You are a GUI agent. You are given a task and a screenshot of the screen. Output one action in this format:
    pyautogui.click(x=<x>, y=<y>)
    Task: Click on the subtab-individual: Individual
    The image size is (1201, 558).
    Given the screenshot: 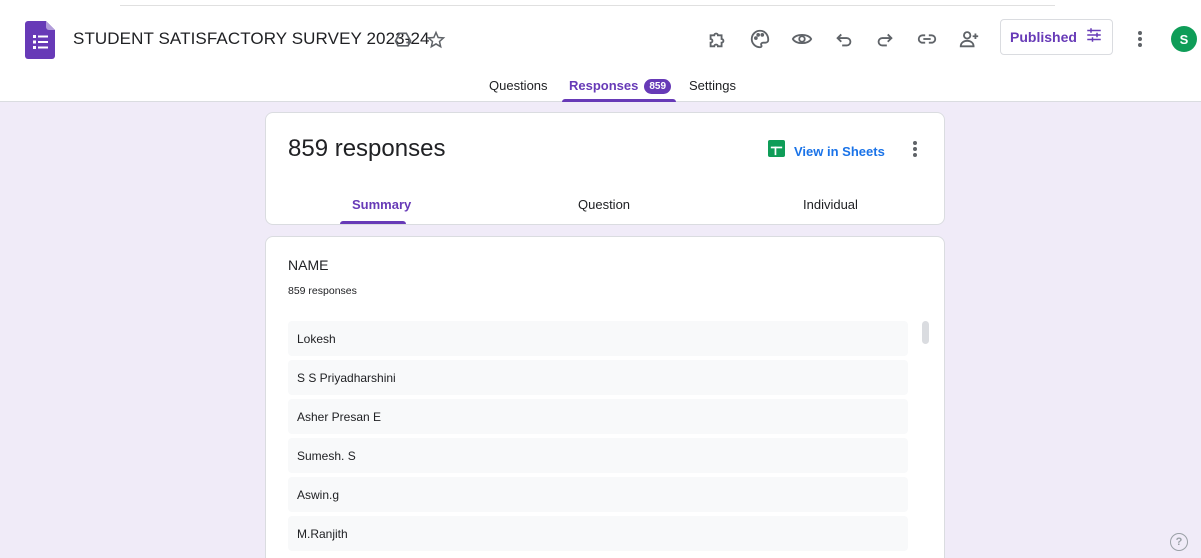 What is the action you would take?
    pyautogui.click(x=830, y=204)
    